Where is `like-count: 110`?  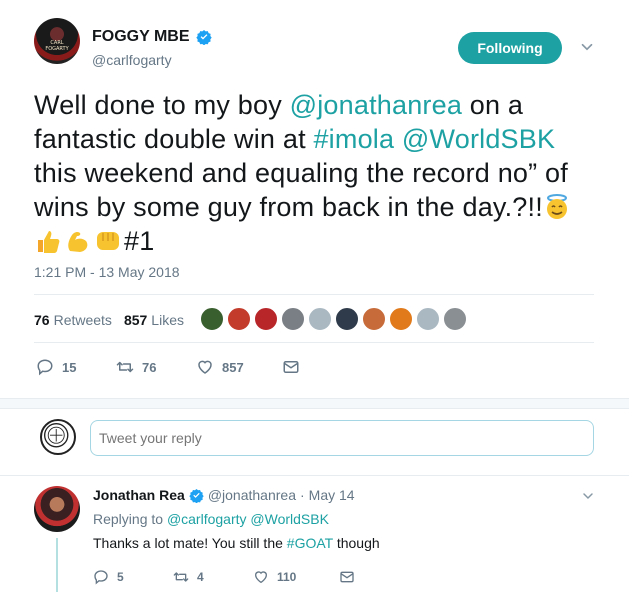 like-count: 110 is located at coordinates (287, 577).